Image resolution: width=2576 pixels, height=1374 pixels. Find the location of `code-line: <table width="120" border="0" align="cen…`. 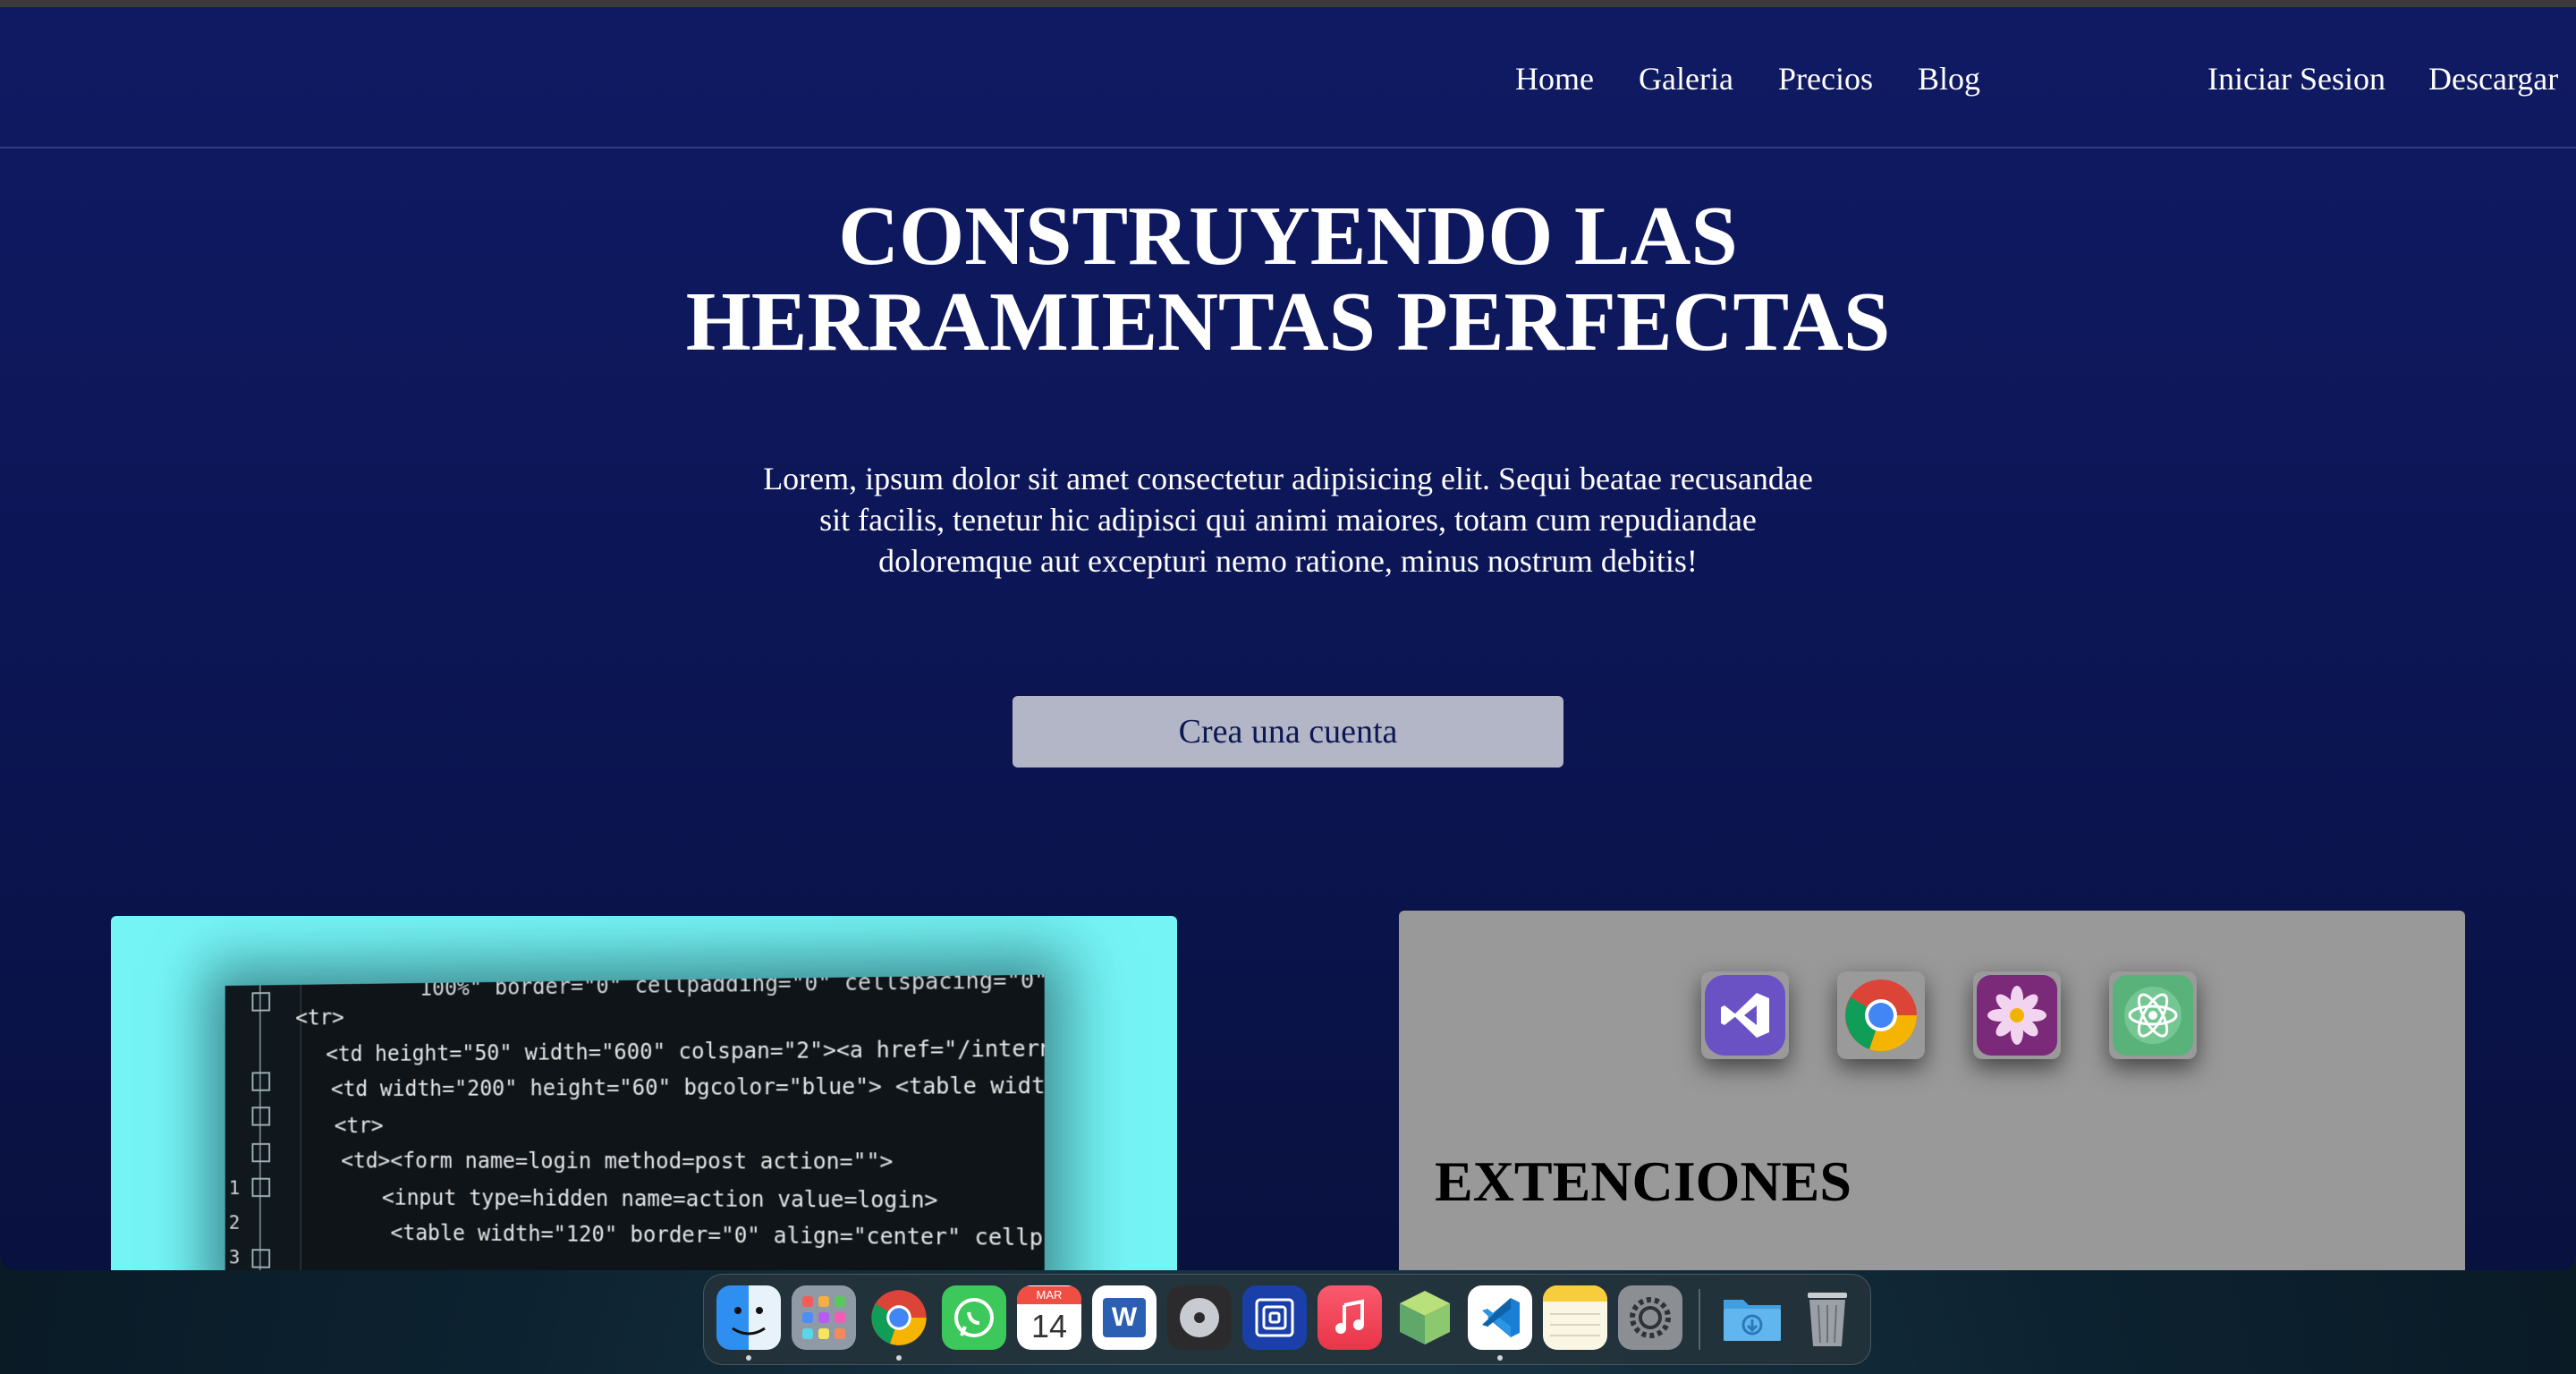

code-line: <table width="120" border="0" align="cen… is located at coordinates (718, 1236).